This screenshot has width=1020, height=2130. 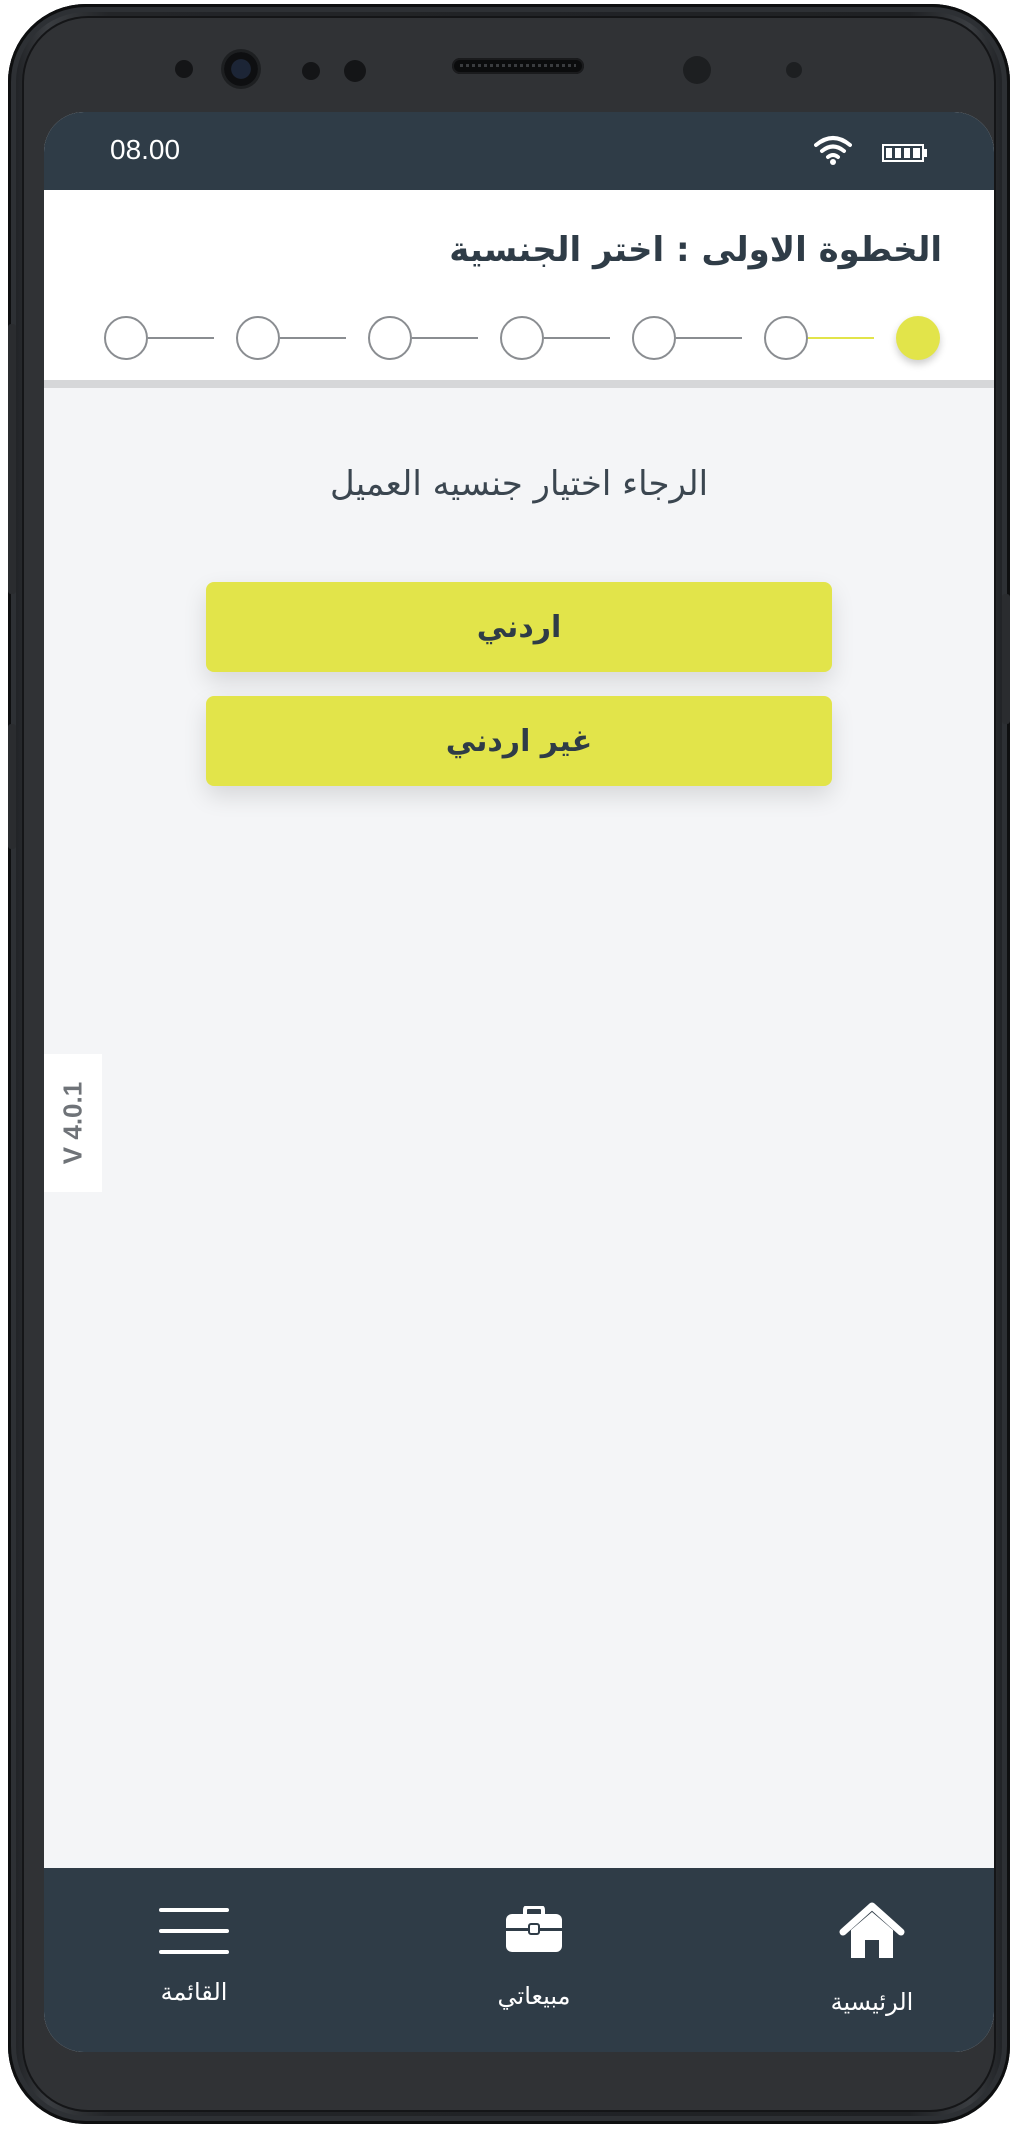 I want to click on iris-camera, so click(x=697, y=70).